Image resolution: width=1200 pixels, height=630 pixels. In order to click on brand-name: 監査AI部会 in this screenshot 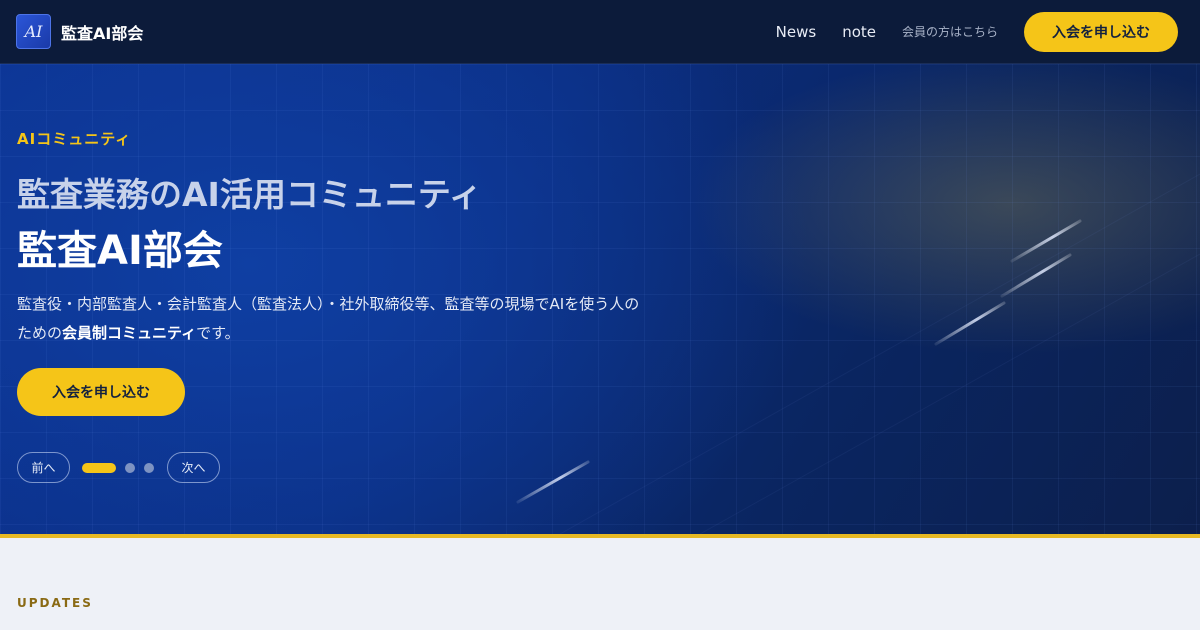, I will do `click(102, 32)`.